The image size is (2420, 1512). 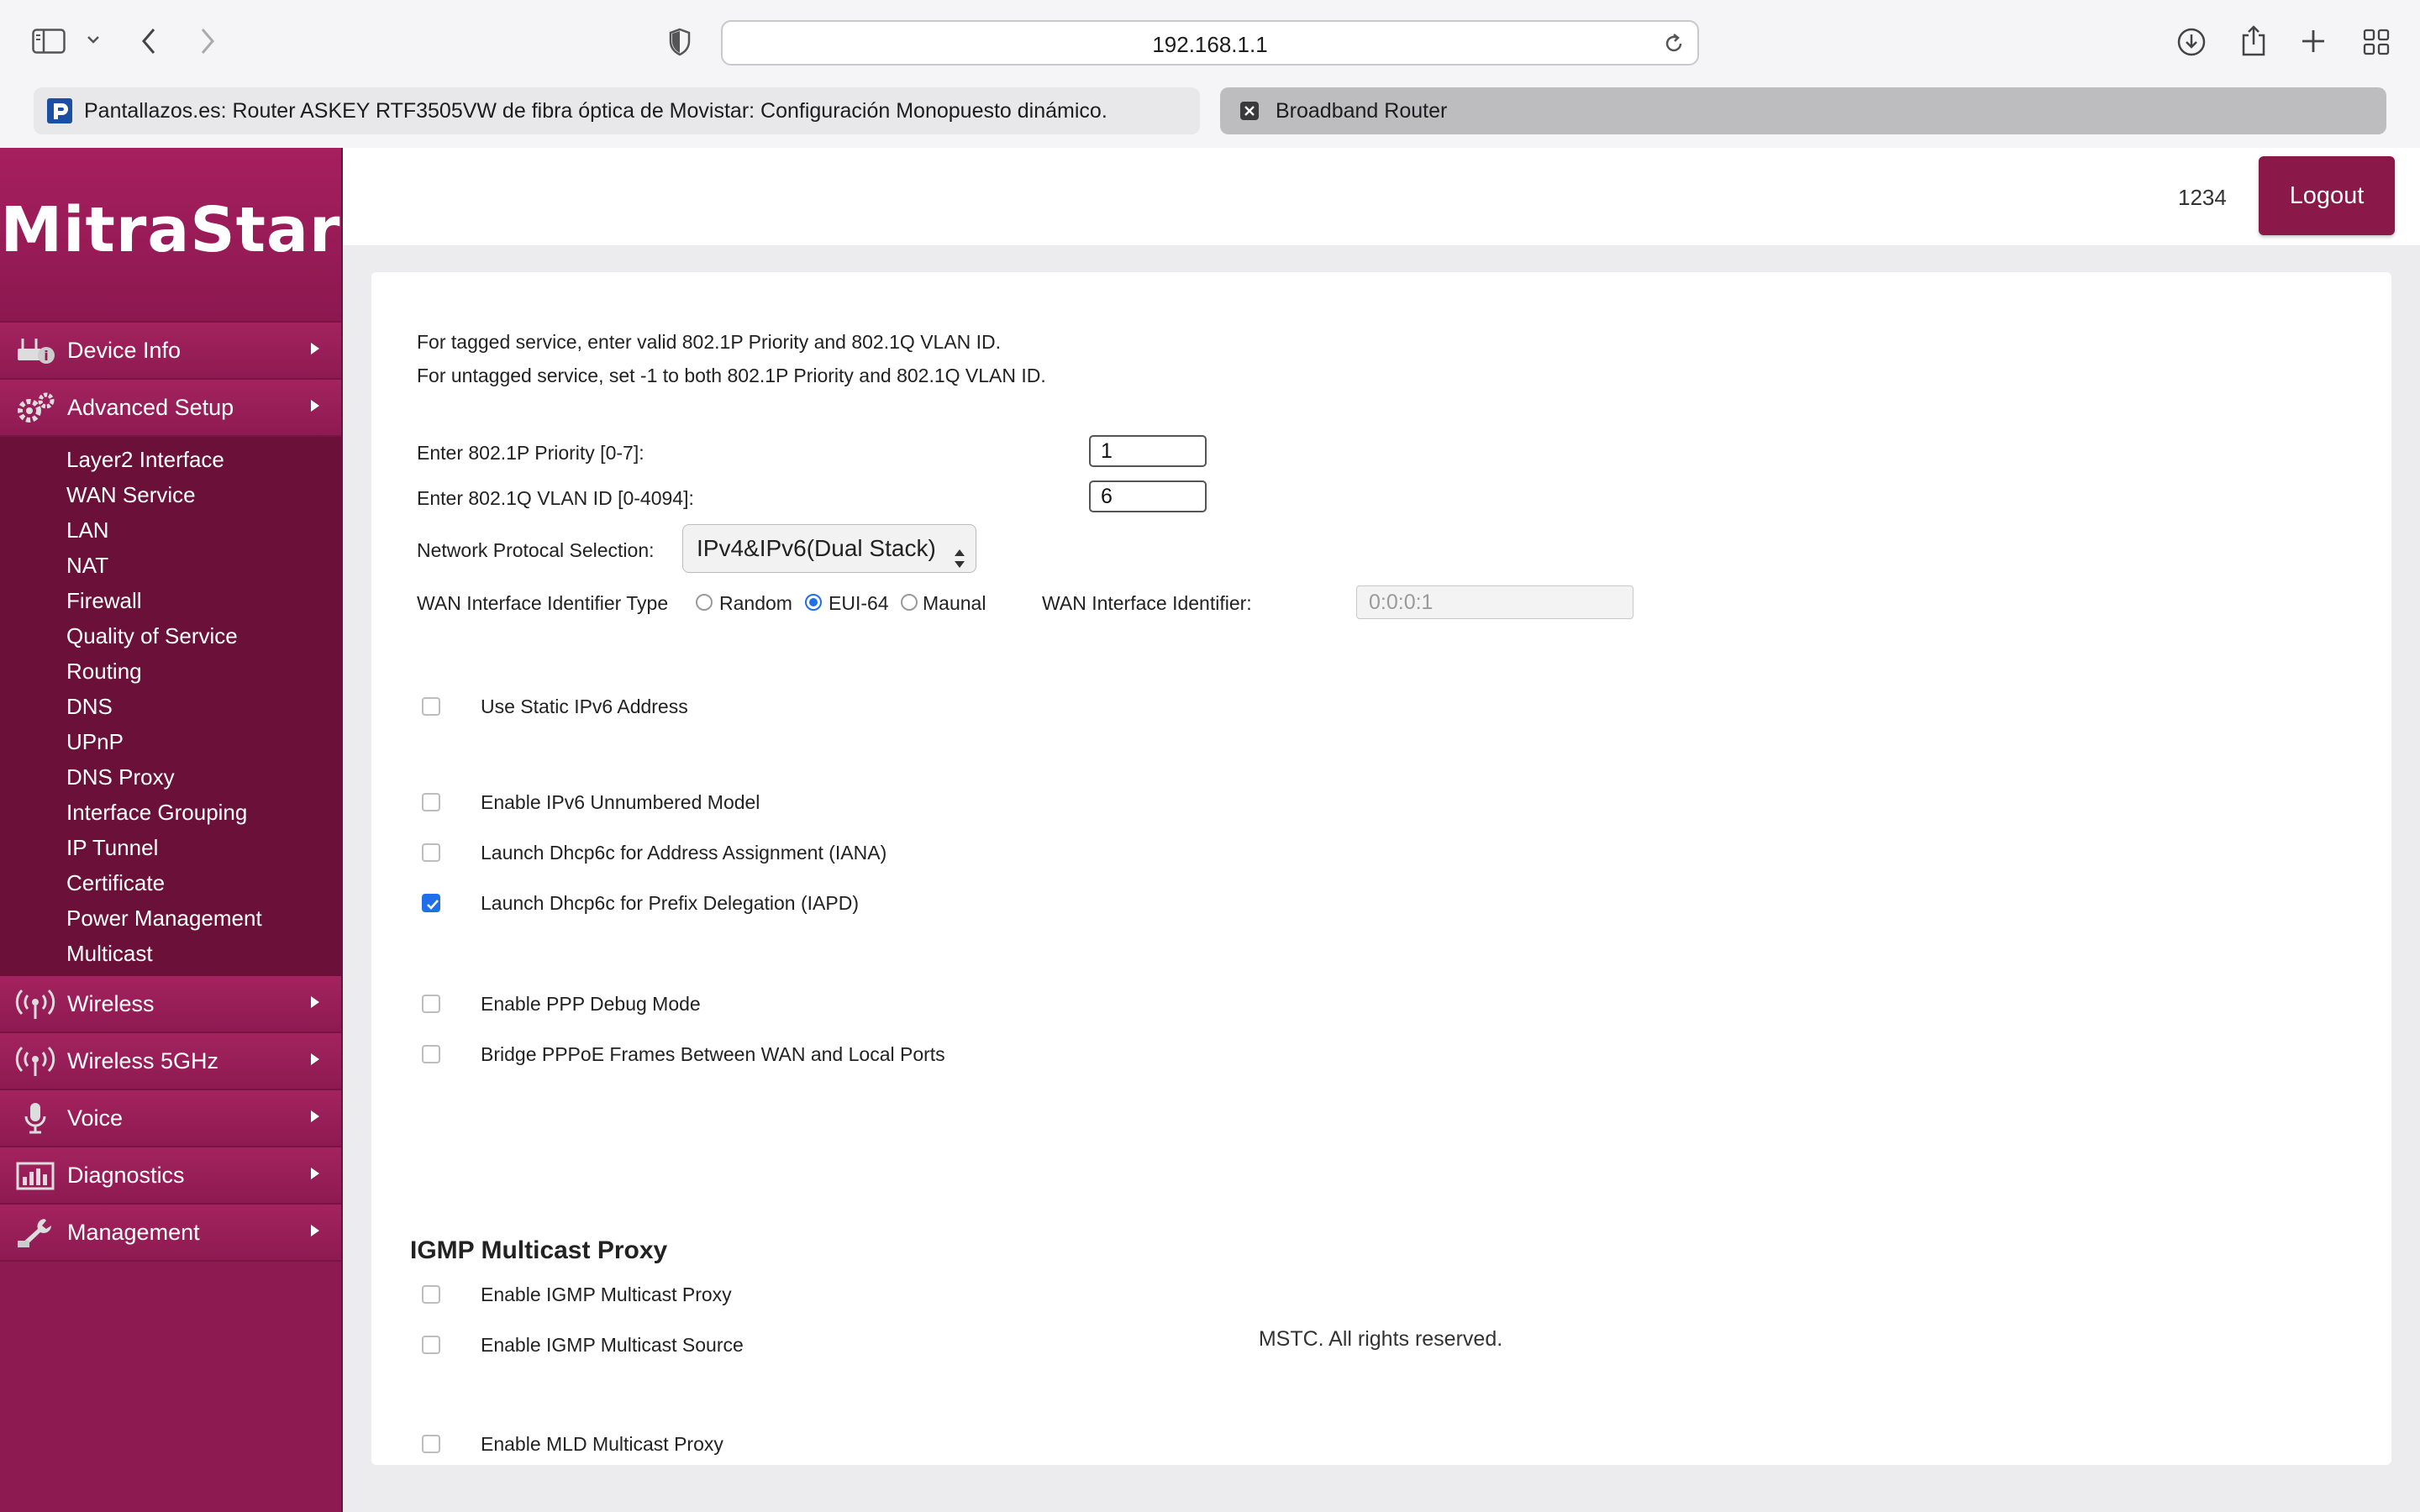 I want to click on radio-eui64-label: EUI-64, so click(x=859, y=603).